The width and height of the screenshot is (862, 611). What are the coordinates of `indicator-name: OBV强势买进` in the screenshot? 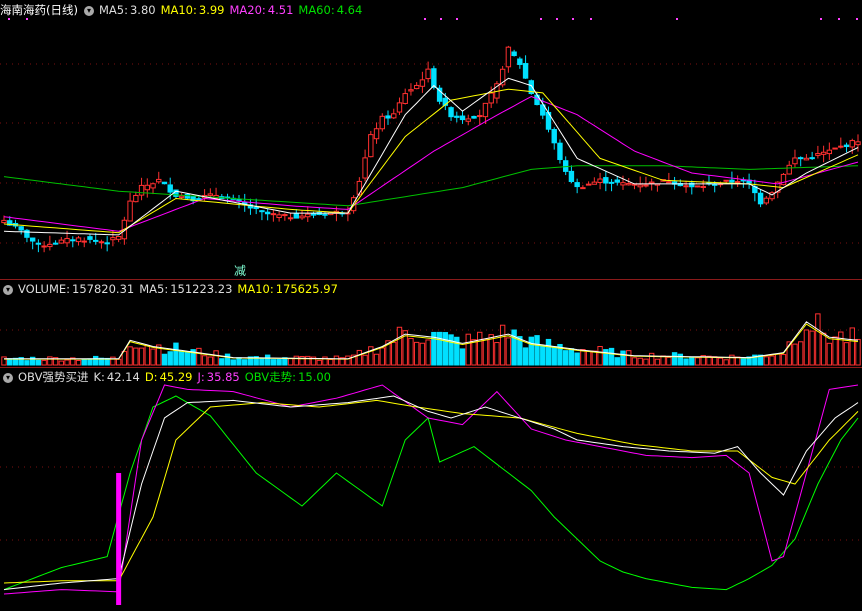 It's located at (53, 377).